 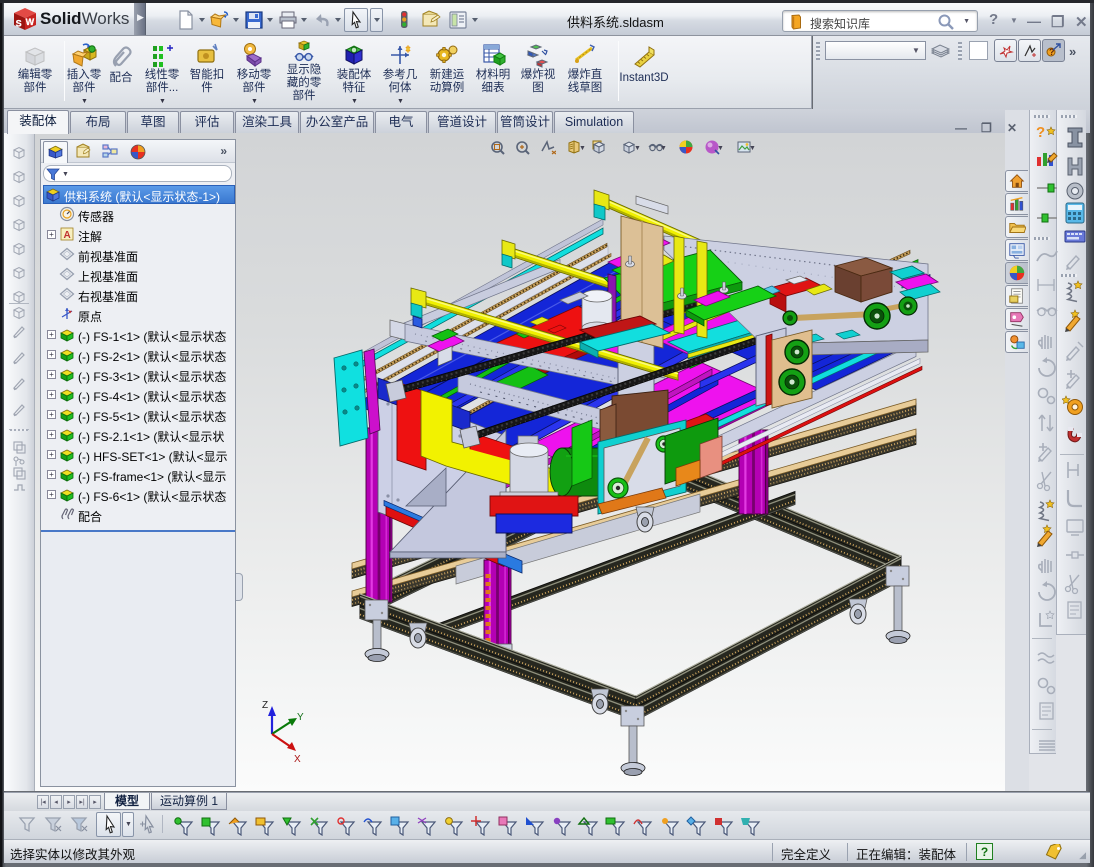 I want to click on svg-text: W, so click(x=30, y=22).